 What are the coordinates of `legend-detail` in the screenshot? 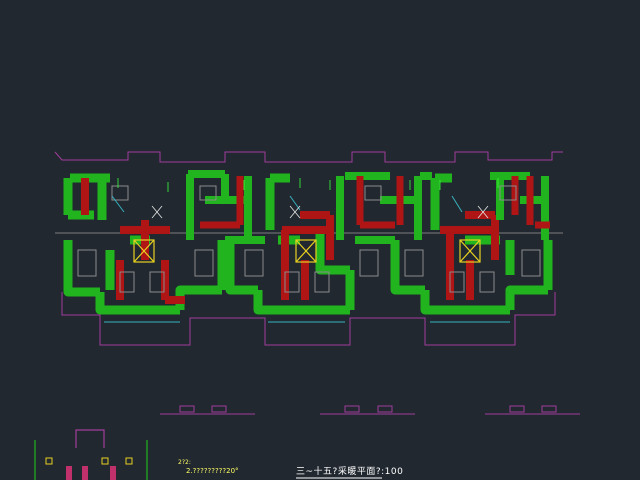 It's located at (91, 454).